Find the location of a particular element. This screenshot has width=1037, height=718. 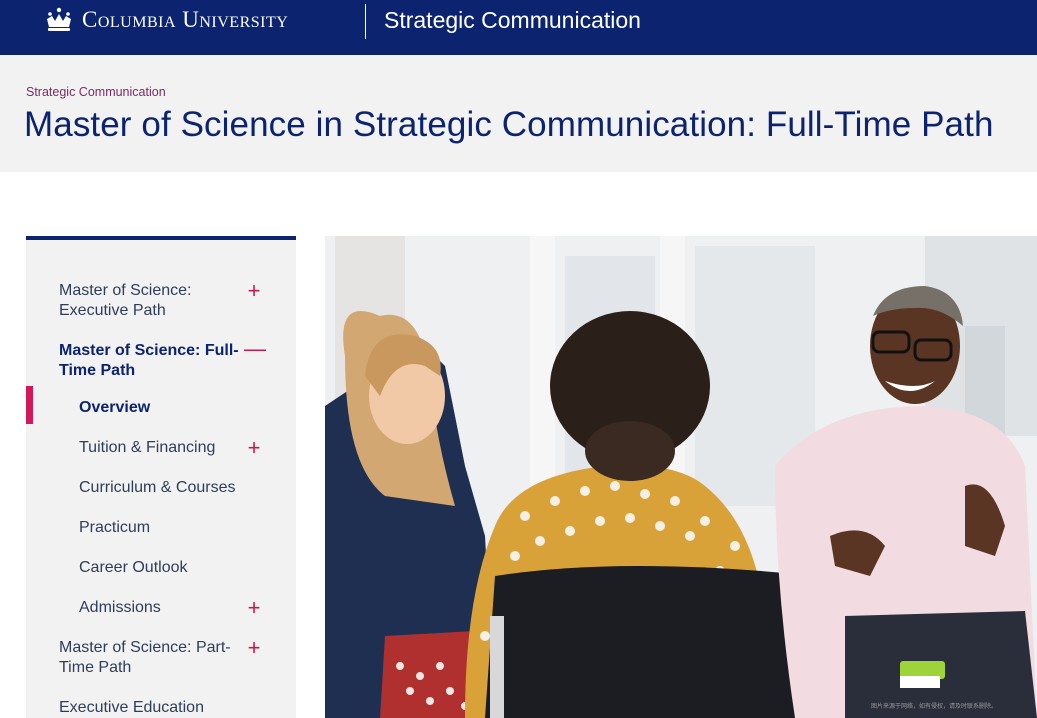

sidebar-item-label: Career Outlook is located at coordinates (171, 568).